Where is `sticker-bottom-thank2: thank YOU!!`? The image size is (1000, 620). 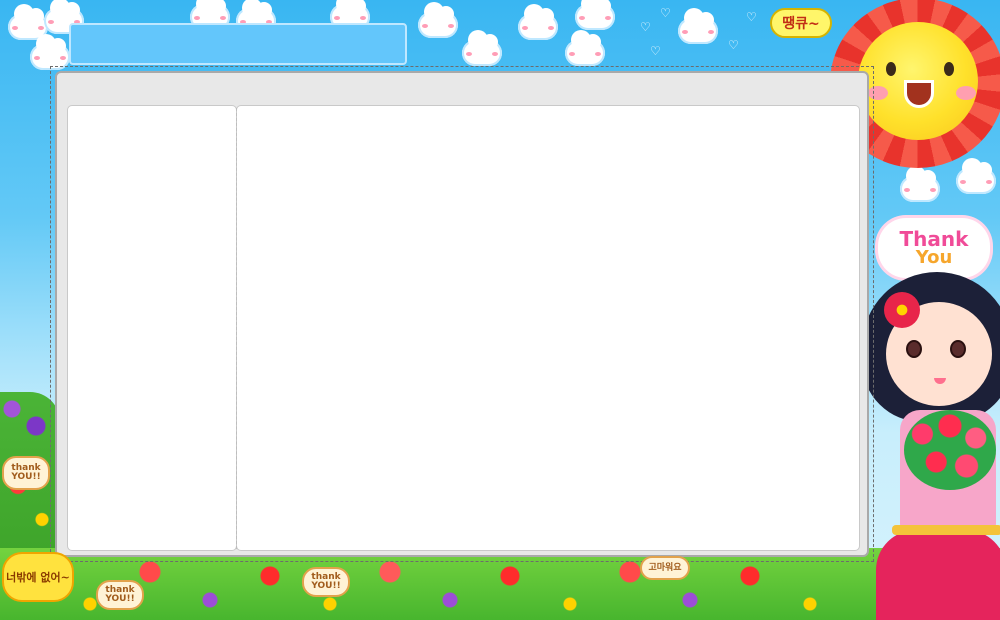 sticker-bottom-thank2: thank YOU!! is located at coordinates (326, 582).